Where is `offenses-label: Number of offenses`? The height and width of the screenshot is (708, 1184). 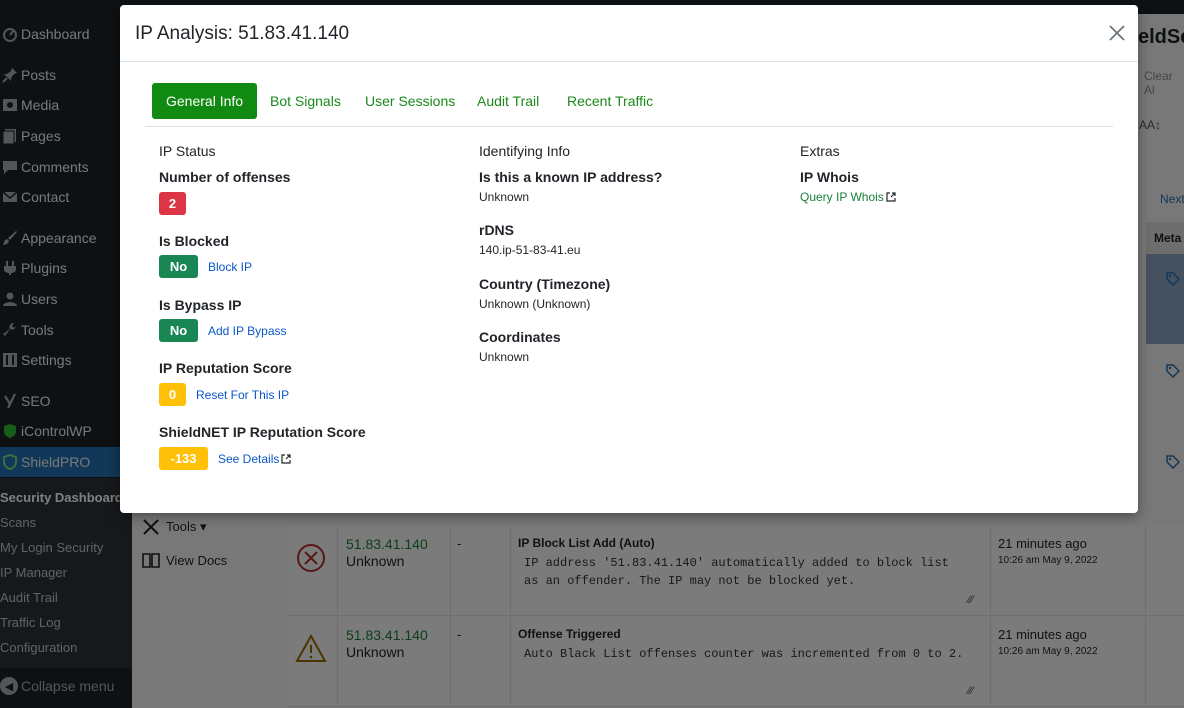 offenses-label: Number of offenses is located at coordinates (225, 177).